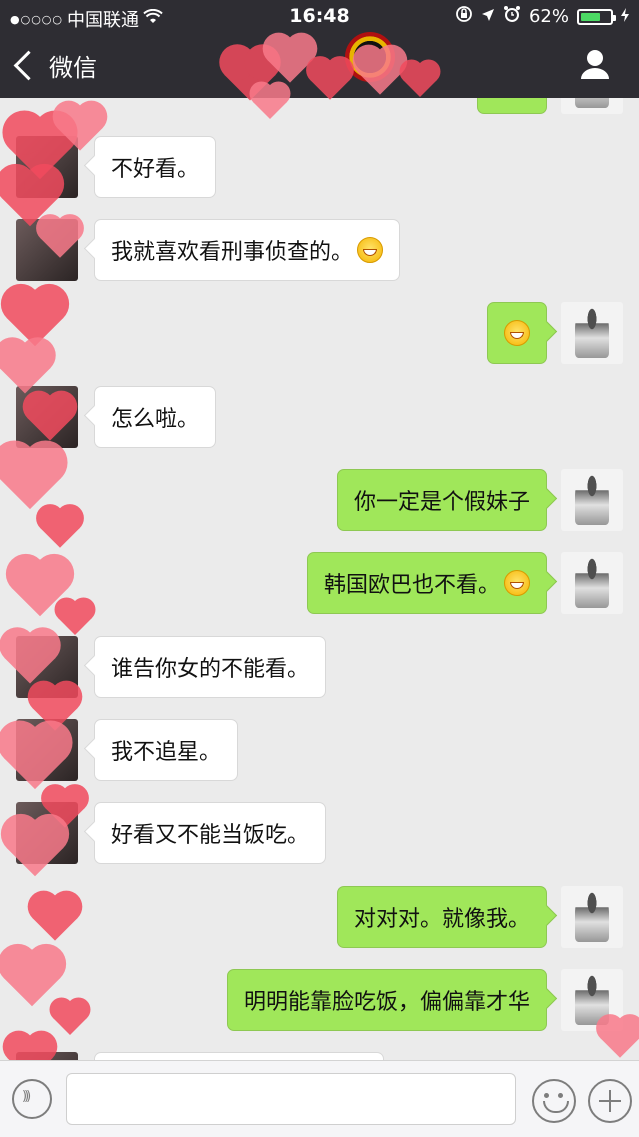 Image resolution: width=639 pixels, height=1137 pixels. I want to click on back-label: 微信, so click(73, 68).